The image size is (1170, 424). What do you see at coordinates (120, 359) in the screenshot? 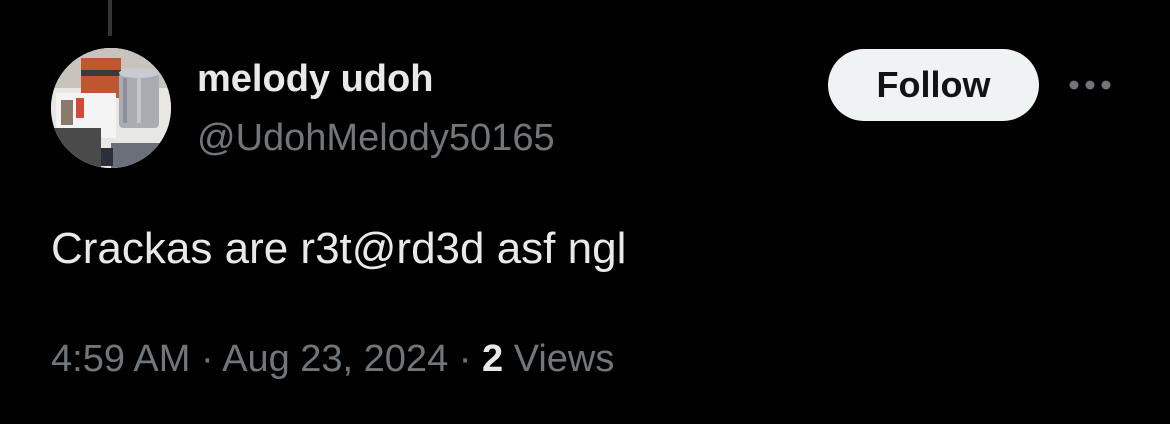
I see `tweet-time: 4:59 AM` at bounding box center [120, 359].